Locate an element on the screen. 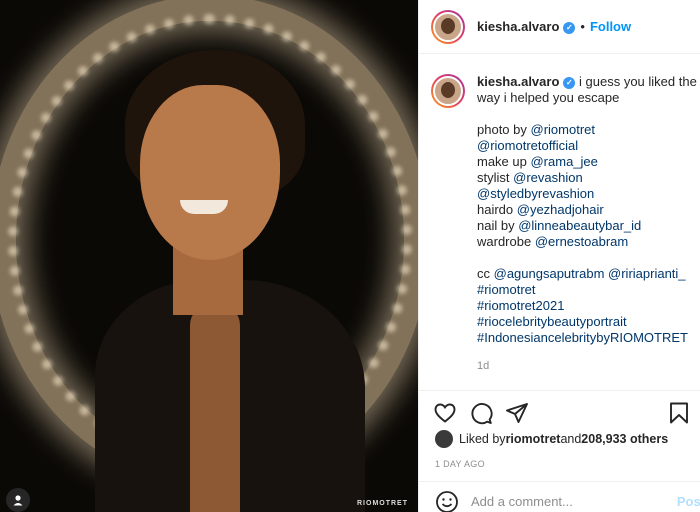 This screenshot has width=700, height=512. post-date: 1 DAY AGO is located at coordinates (460, 464).